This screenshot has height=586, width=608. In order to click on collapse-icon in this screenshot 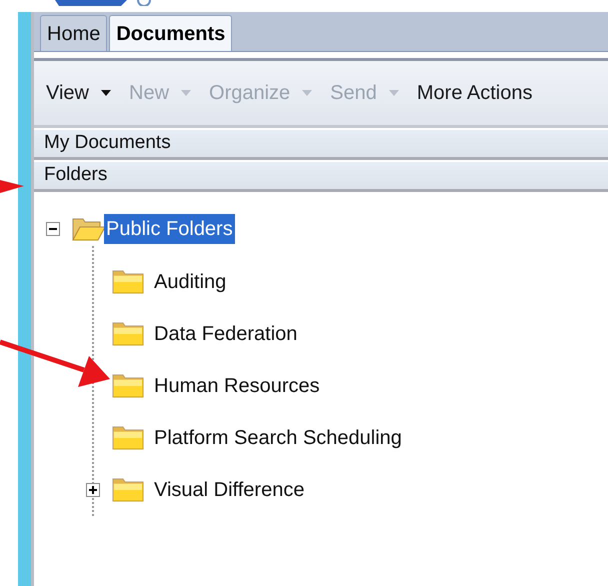, I will do `click(53, 229)`.